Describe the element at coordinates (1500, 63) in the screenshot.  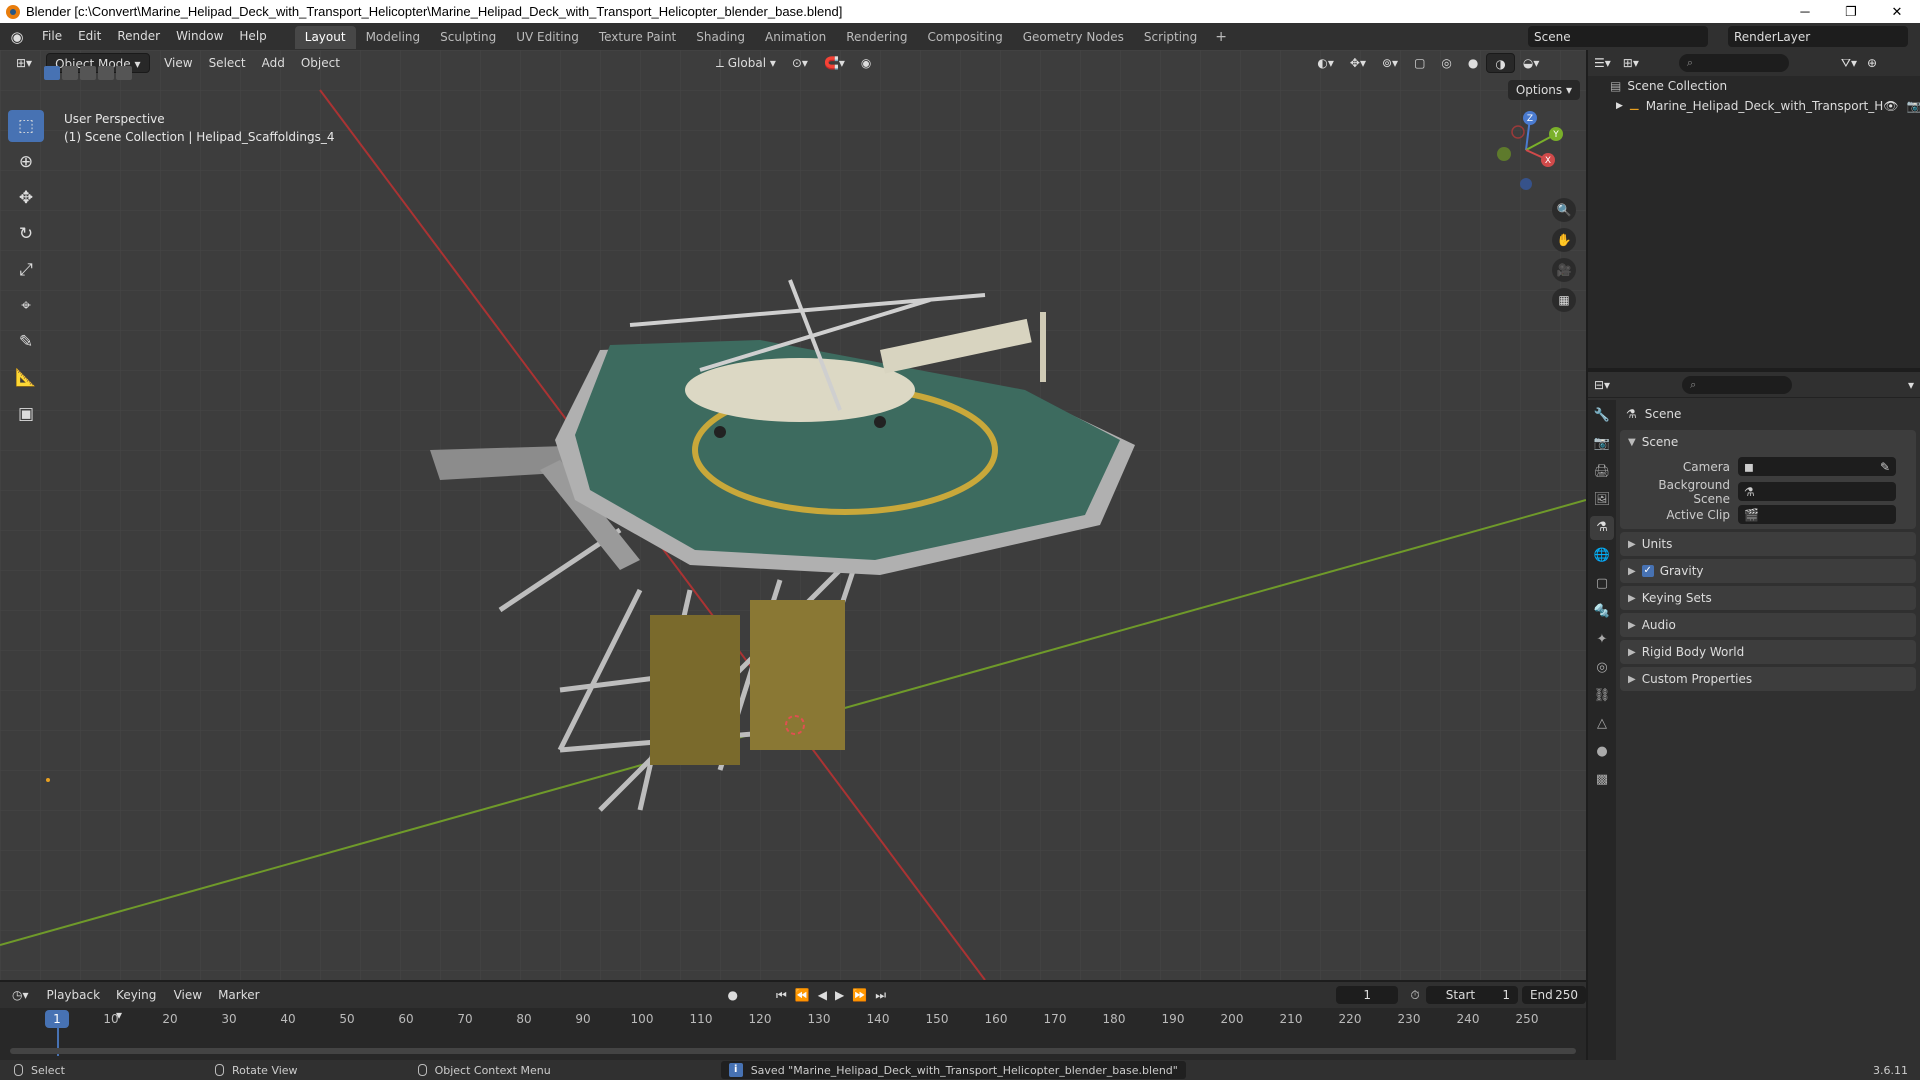
I see `shading-material-icon: ◑` at that location.